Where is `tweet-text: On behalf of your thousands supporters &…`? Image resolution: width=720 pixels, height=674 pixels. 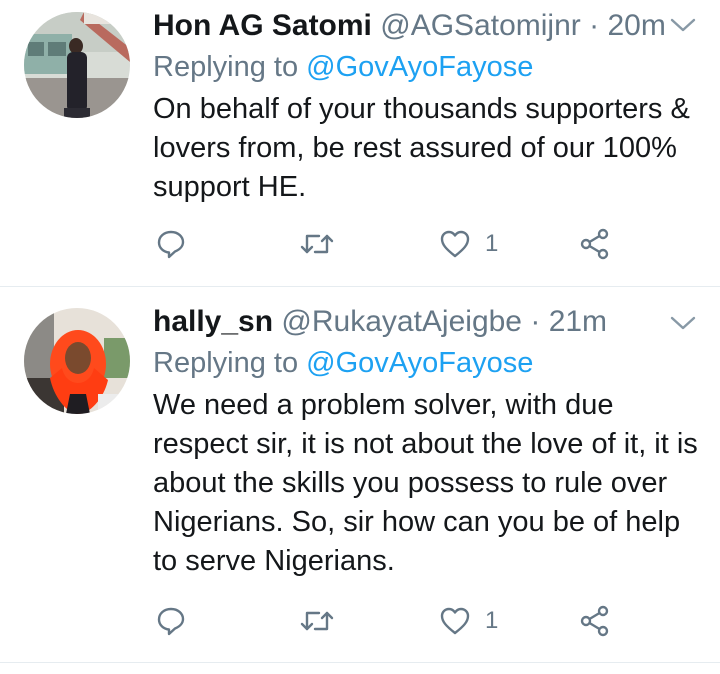
tweet-text: On behalf of your thousands supporters &… is located at coordinates (421, 148).